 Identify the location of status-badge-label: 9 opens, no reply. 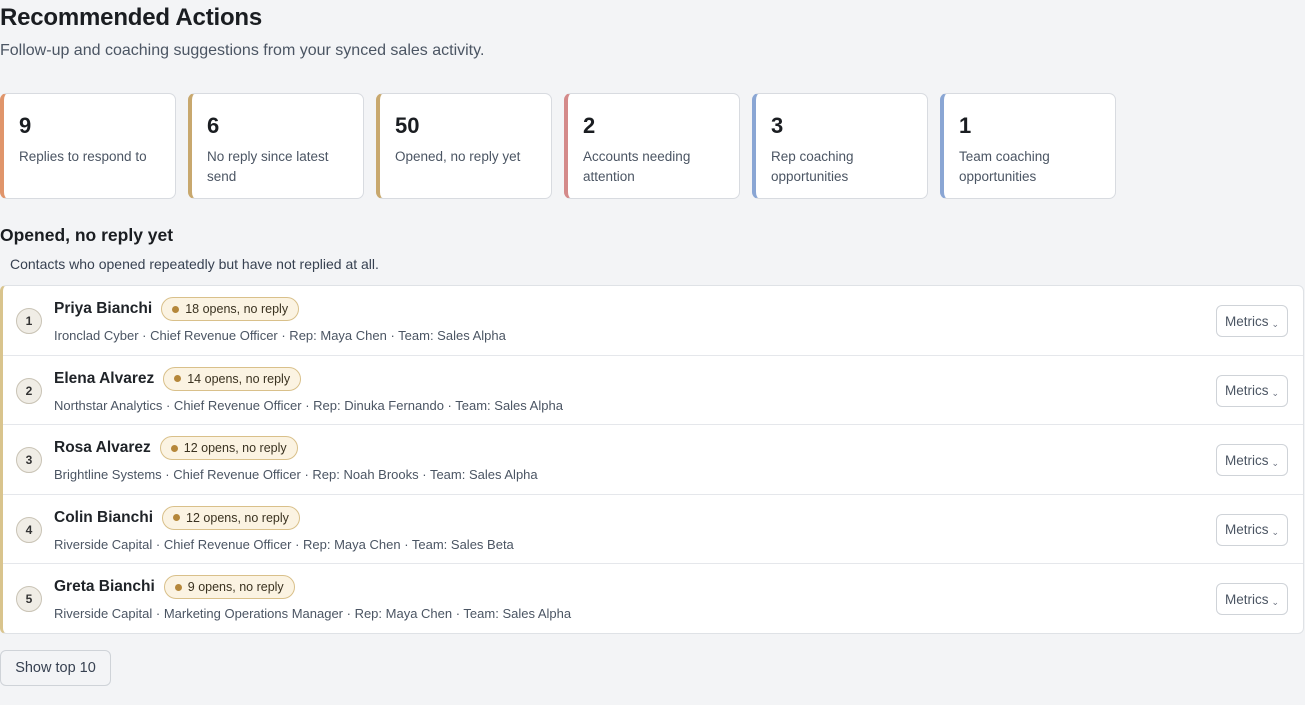
(235, 587).